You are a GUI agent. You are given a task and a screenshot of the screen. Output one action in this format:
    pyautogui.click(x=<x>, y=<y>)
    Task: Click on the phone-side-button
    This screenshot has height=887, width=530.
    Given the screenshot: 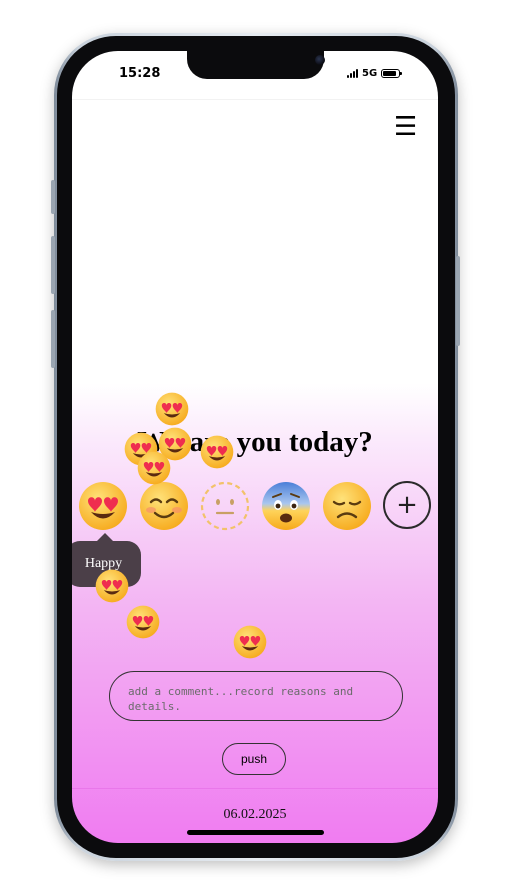 What is the action you would take?
    pyautogui.click(x=53, y=197)
    